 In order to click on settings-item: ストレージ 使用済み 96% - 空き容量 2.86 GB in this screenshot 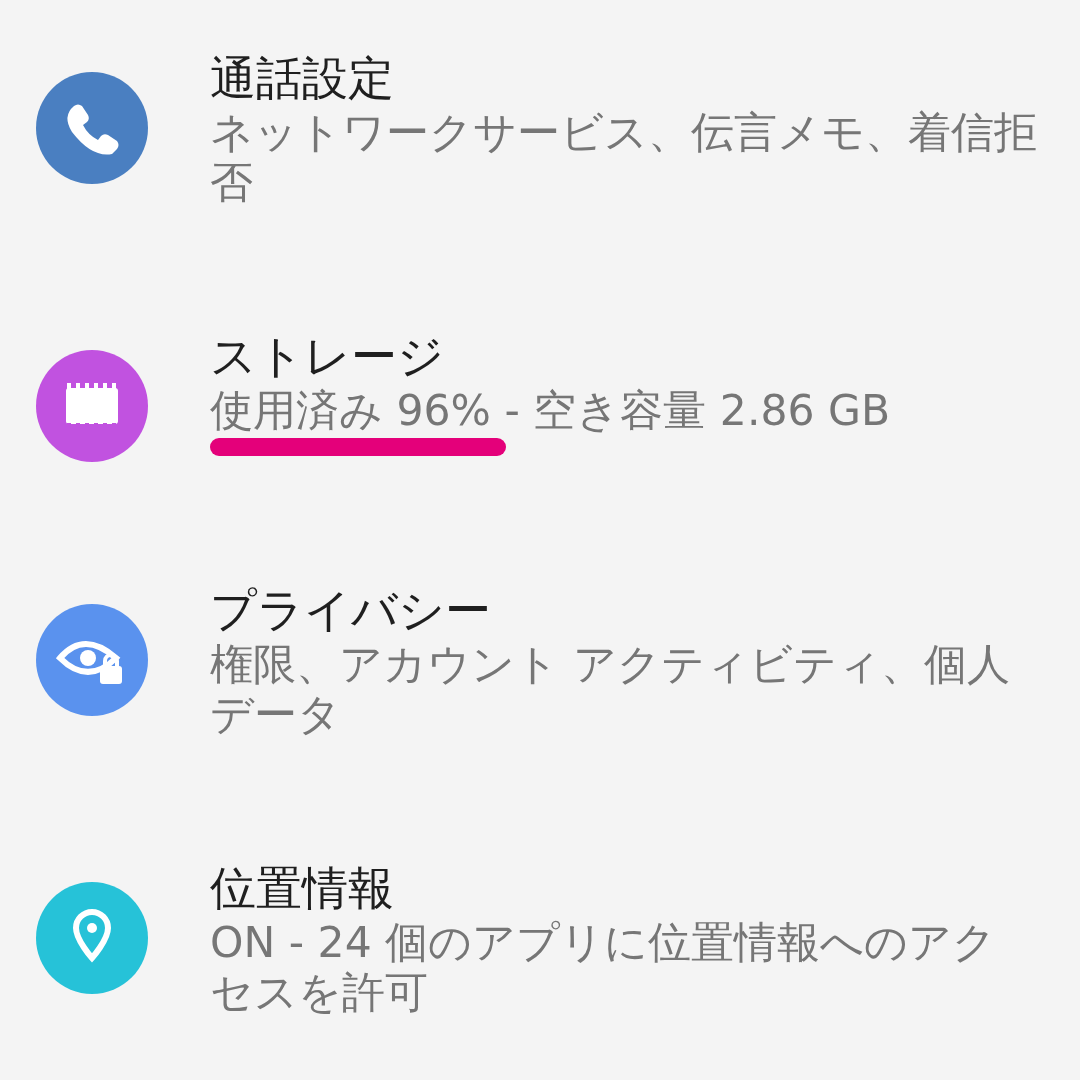, I will do `click(540, 394)`.